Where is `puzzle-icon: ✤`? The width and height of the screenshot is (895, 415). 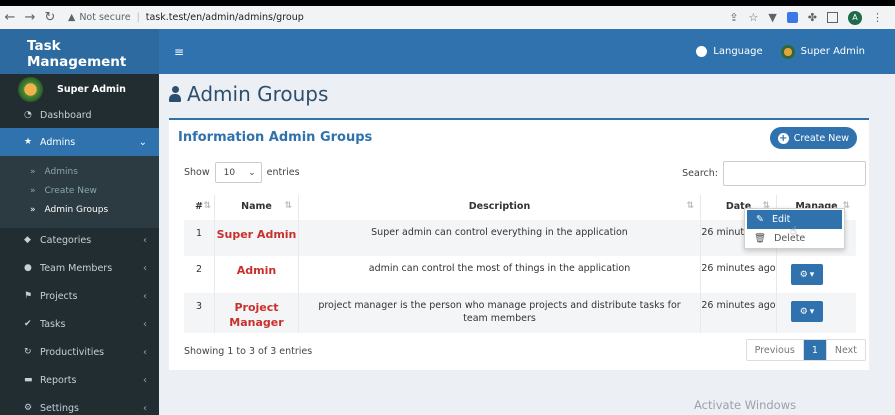 puzzle-icon: ✤ is located at coordinates (812, 17).